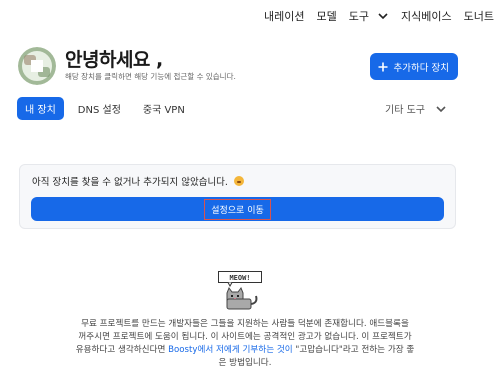 The image size is (500, 373). What do you see at coordinates (150, 76) in the screenshot?
I see `page-subtitle: 해당 장치를 클릭하면 해당 기능에 접근할 수 있습니다.` at bounding box center [150, 76].